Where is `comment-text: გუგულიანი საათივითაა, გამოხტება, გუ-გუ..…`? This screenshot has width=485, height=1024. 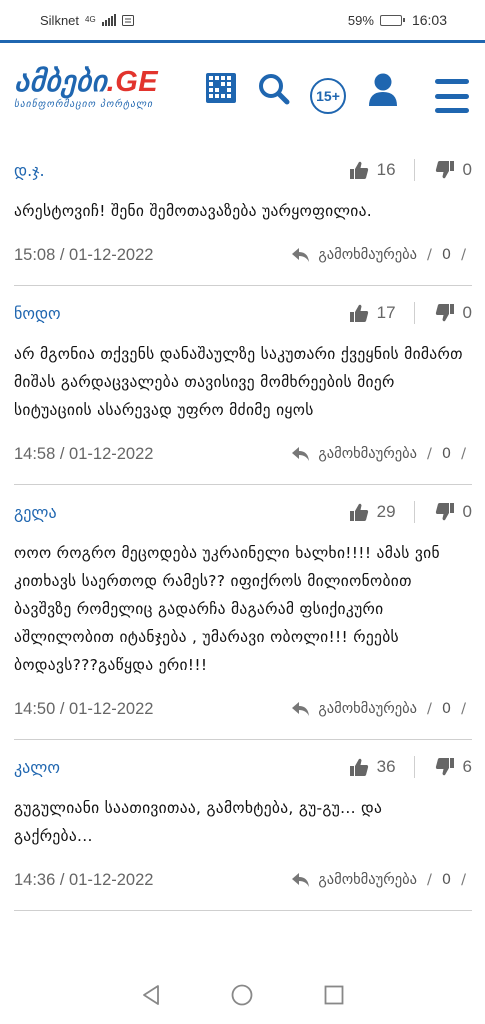
comment-text: გუგულიანი საათივითაა, გამოხტება, გუ-გუ..… is located at coordinates (198, 822).